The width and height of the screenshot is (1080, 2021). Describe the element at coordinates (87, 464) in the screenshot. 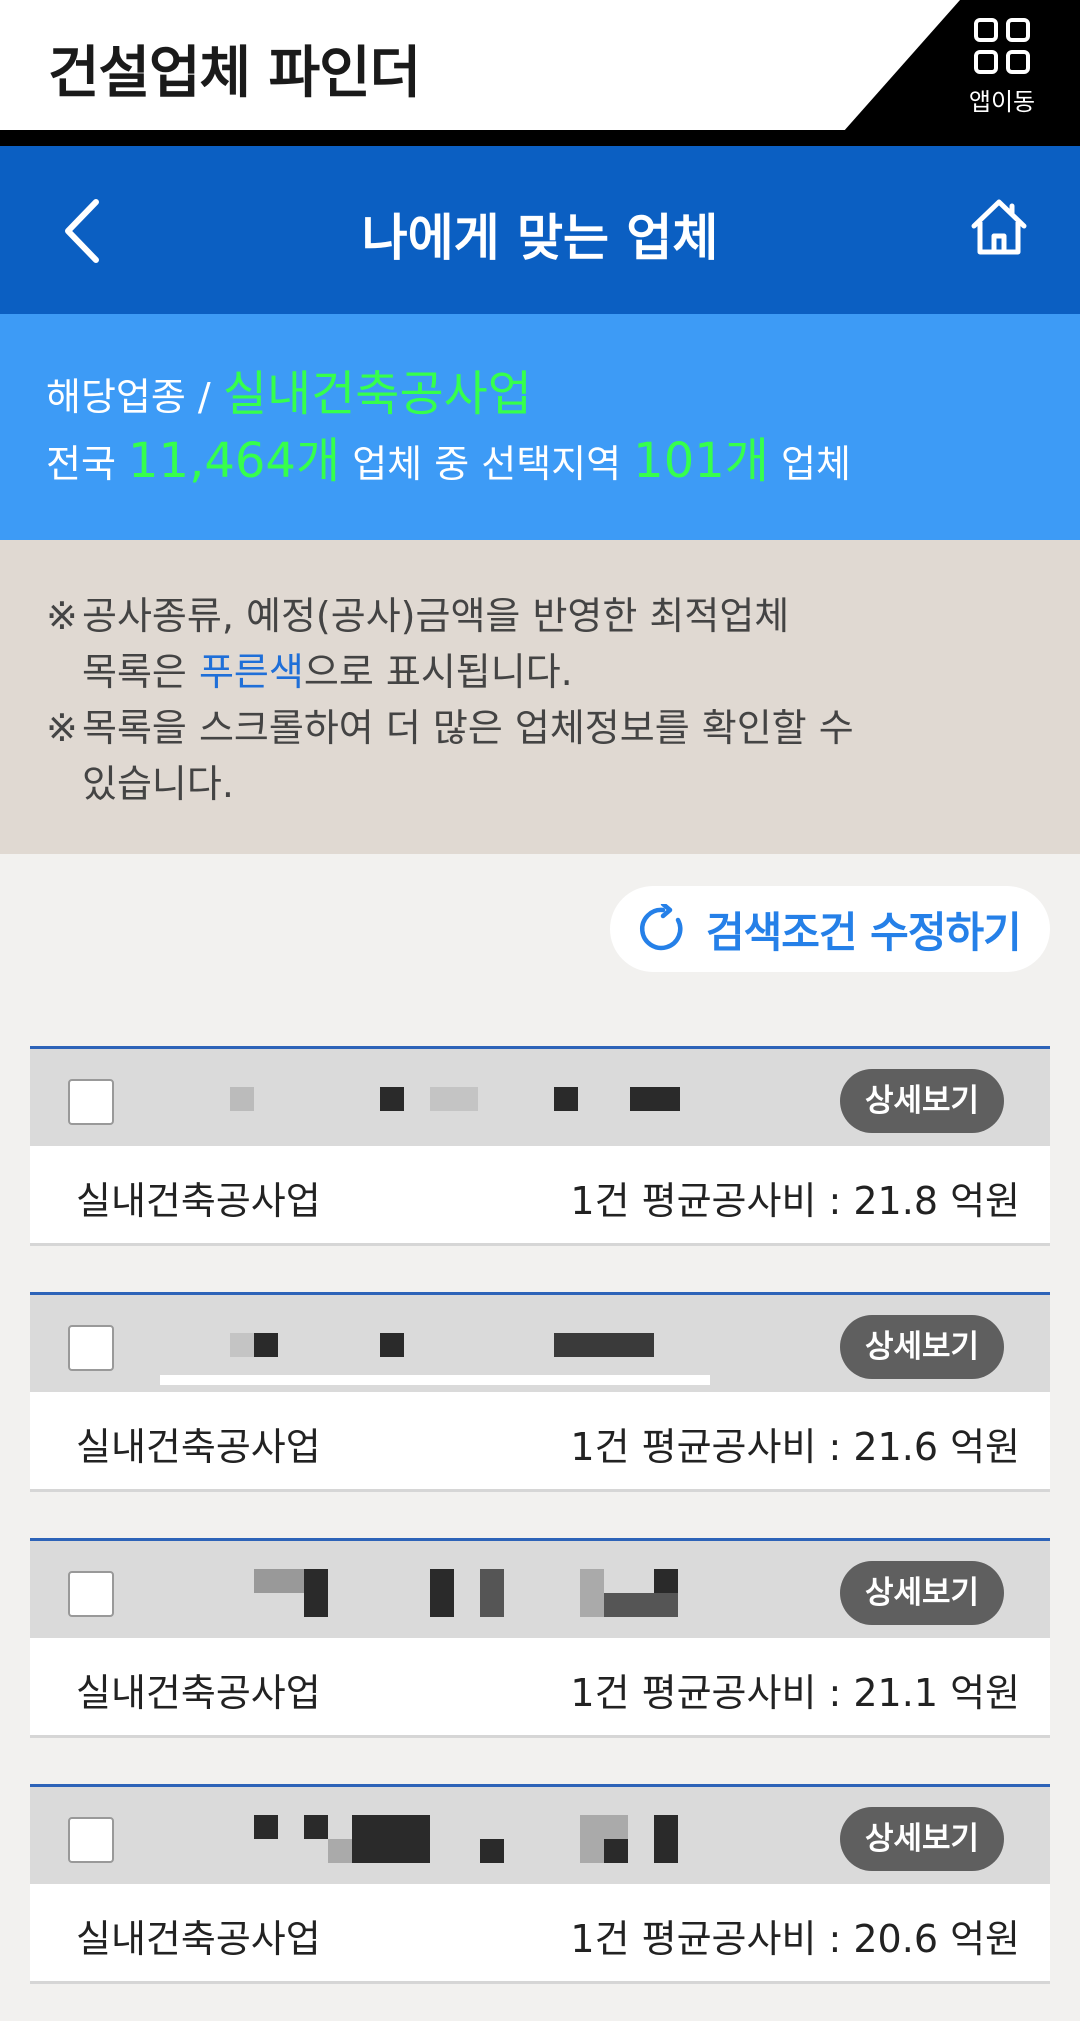

I see `nation-prefix: 전국` at that location.